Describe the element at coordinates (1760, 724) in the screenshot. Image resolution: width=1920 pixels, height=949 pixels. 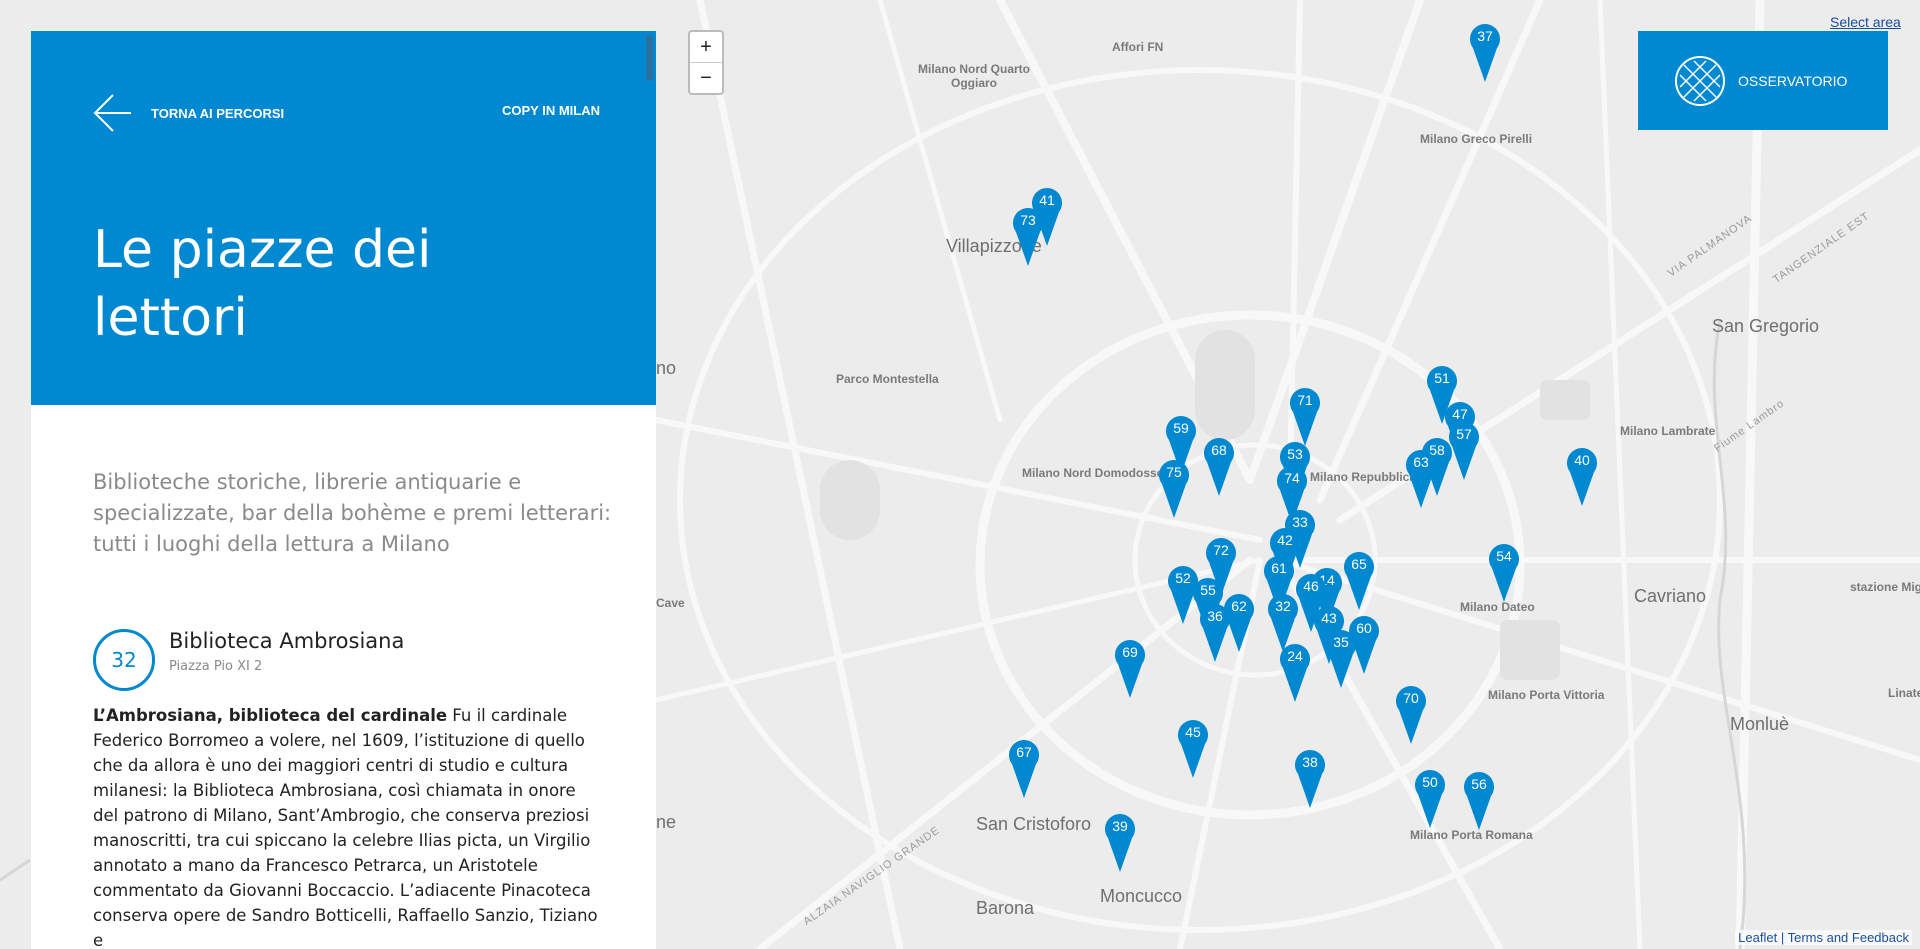
I see `place-label: Monluè` at that location.